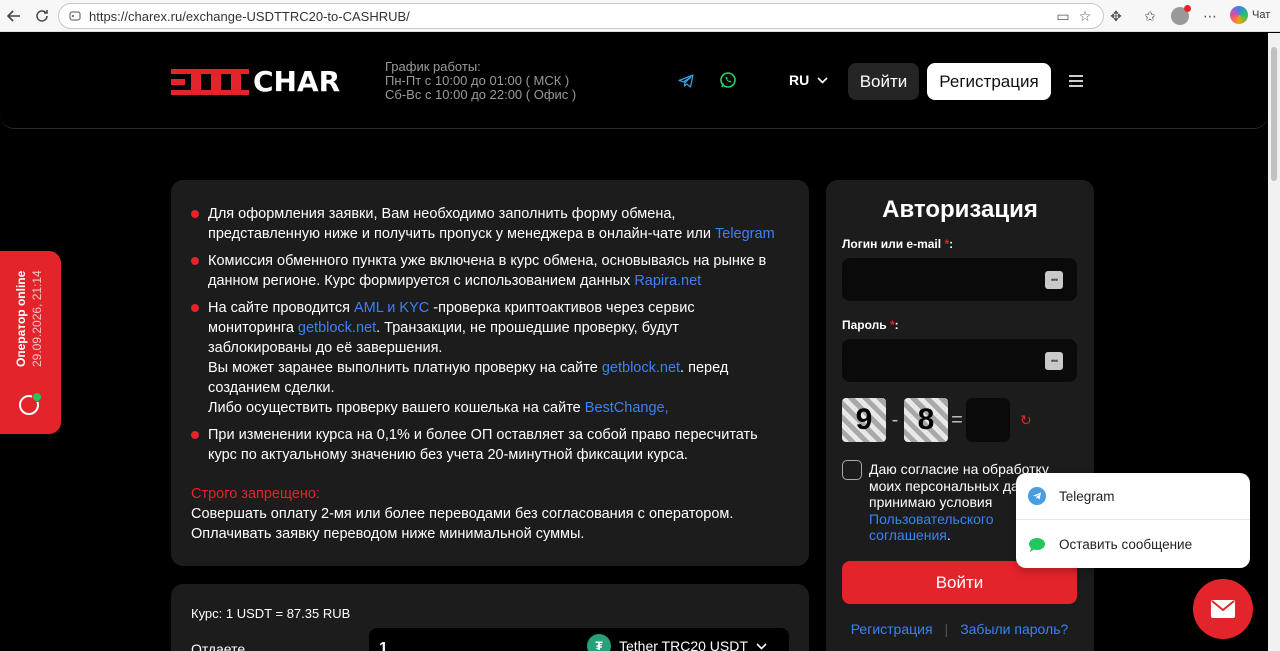 This screenshot has width=1280, height=651. I want to click on give-label: Отдаете, so click(218, 646).